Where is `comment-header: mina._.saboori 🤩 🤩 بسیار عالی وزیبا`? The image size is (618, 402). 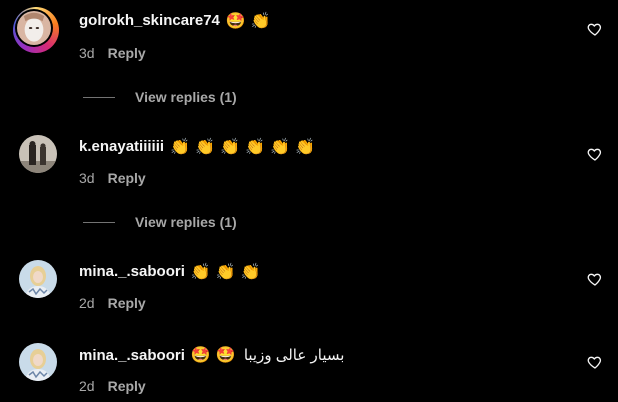 comment-header: mina._.saboori 🤩 🤩 بسیار عالی وزیبا is located at coordinates (212, 355).